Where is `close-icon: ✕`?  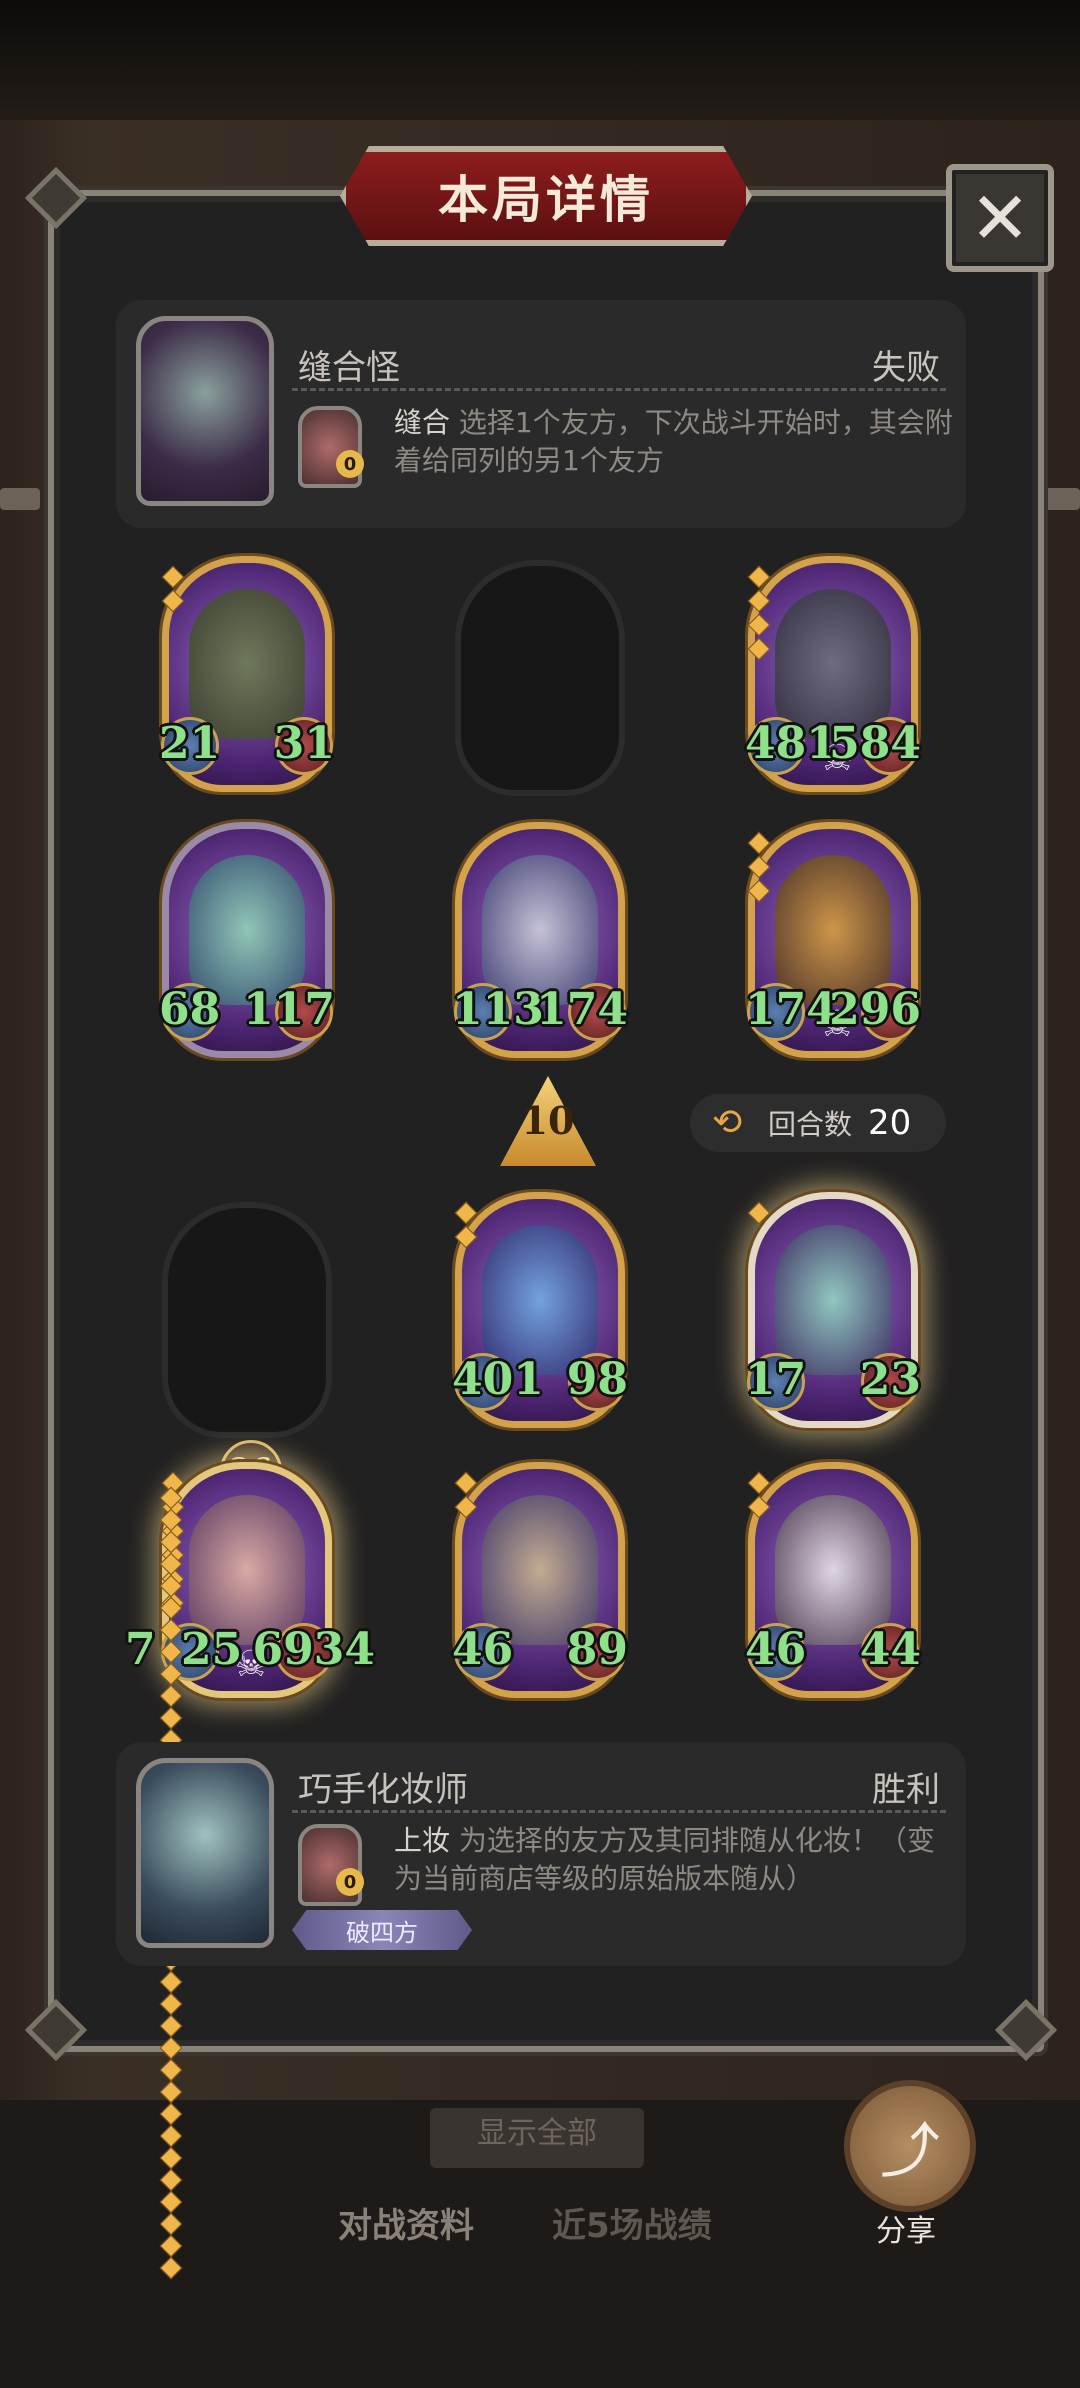 close-icon: ✕ is located at coordinates (1000, 218).